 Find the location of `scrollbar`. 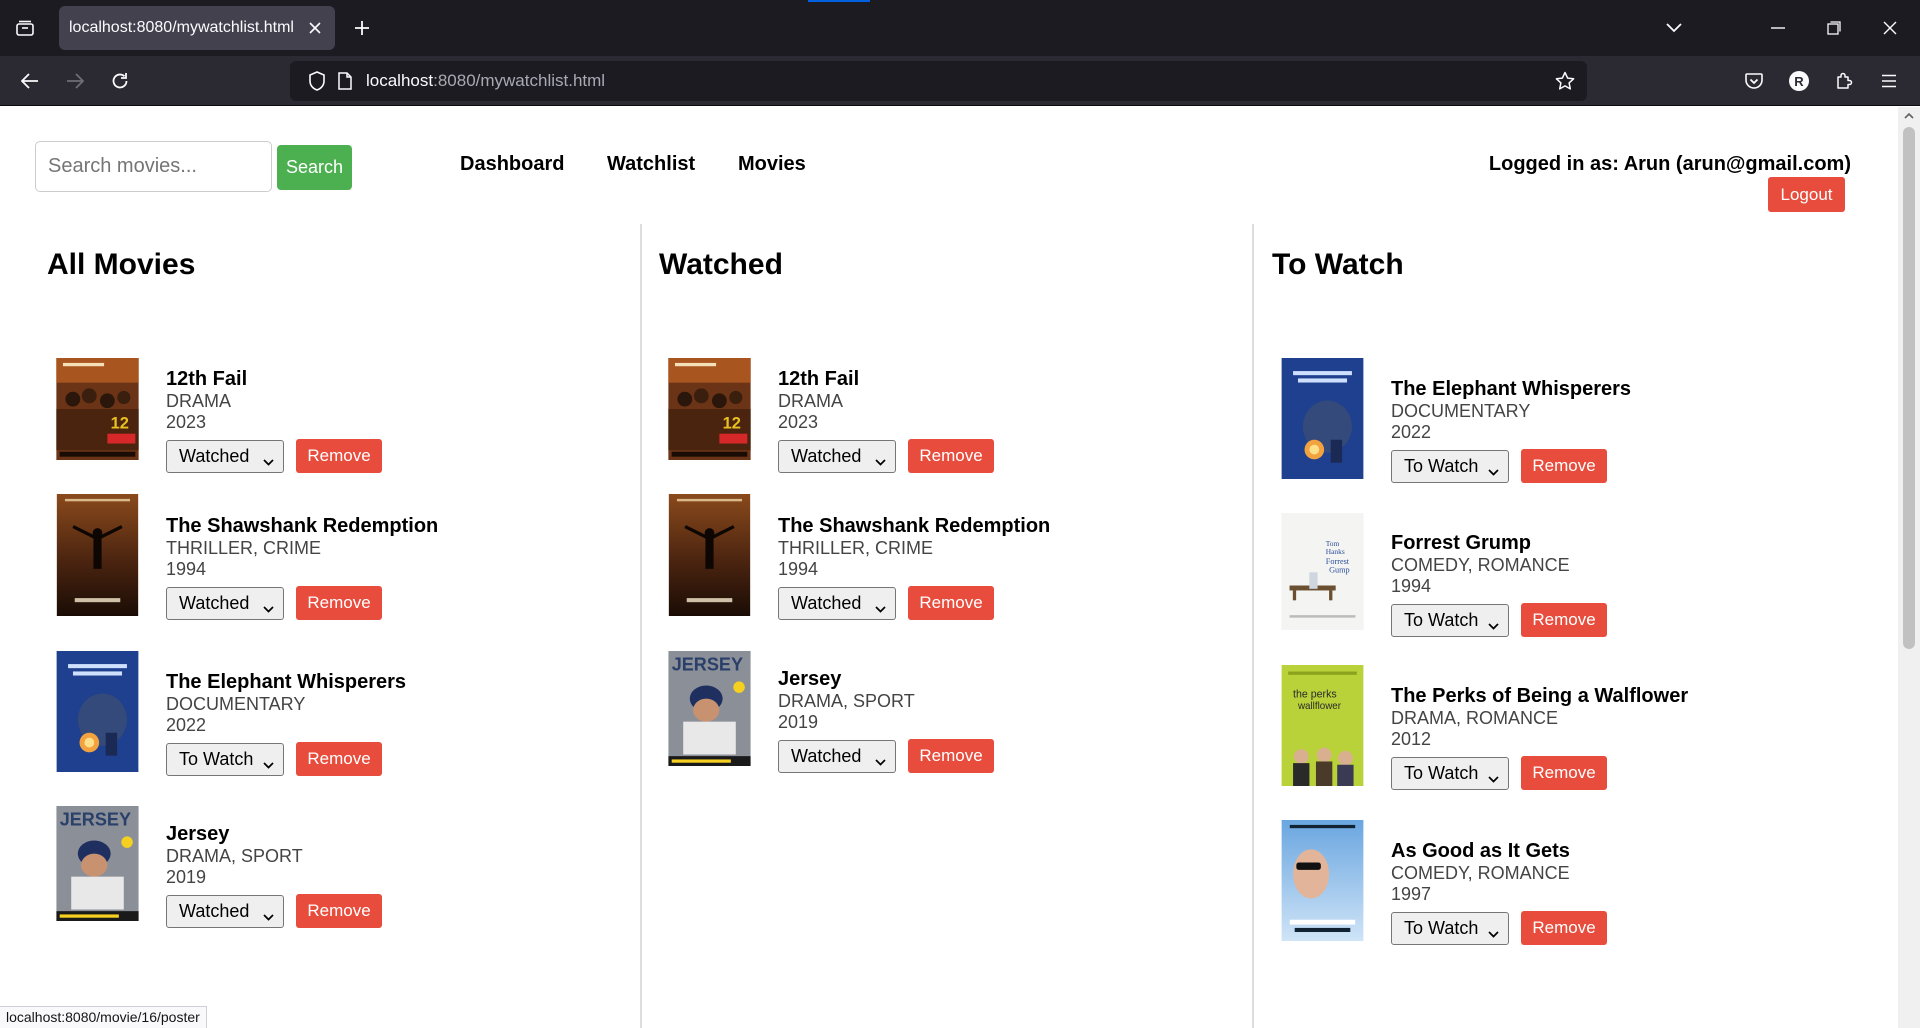

scrollbar is located at coordinates (1909, 567).